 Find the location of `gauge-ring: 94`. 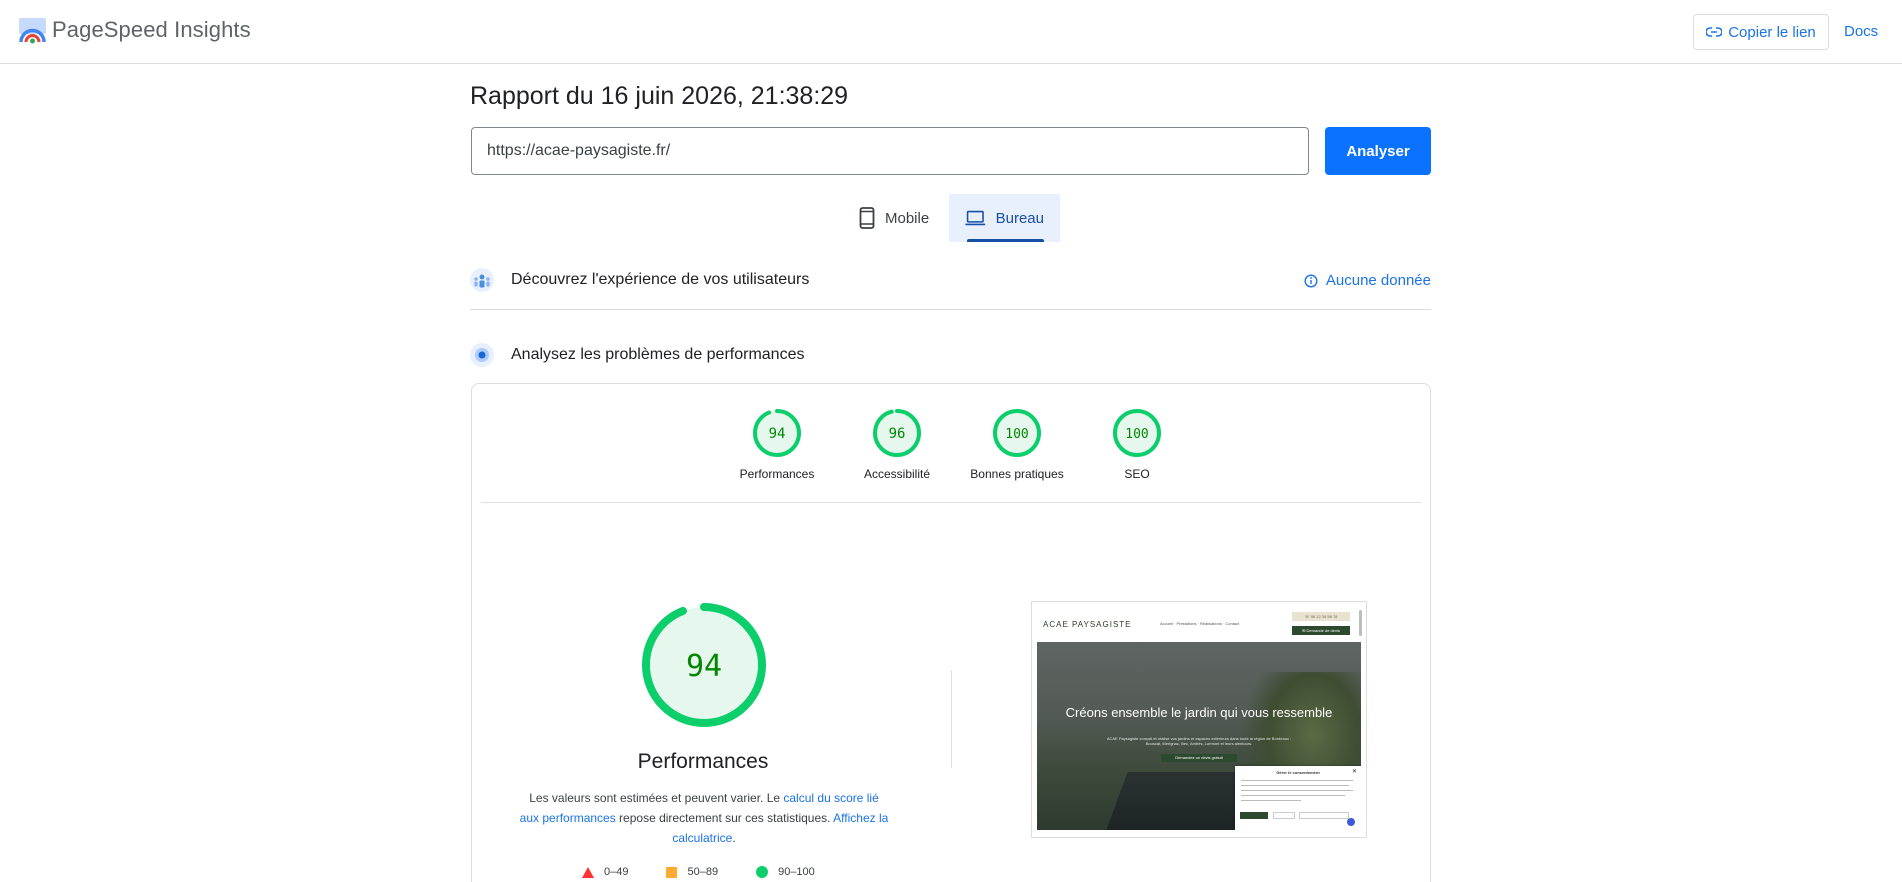

gauge-ring: 94 is located at coordinates (777, 433).